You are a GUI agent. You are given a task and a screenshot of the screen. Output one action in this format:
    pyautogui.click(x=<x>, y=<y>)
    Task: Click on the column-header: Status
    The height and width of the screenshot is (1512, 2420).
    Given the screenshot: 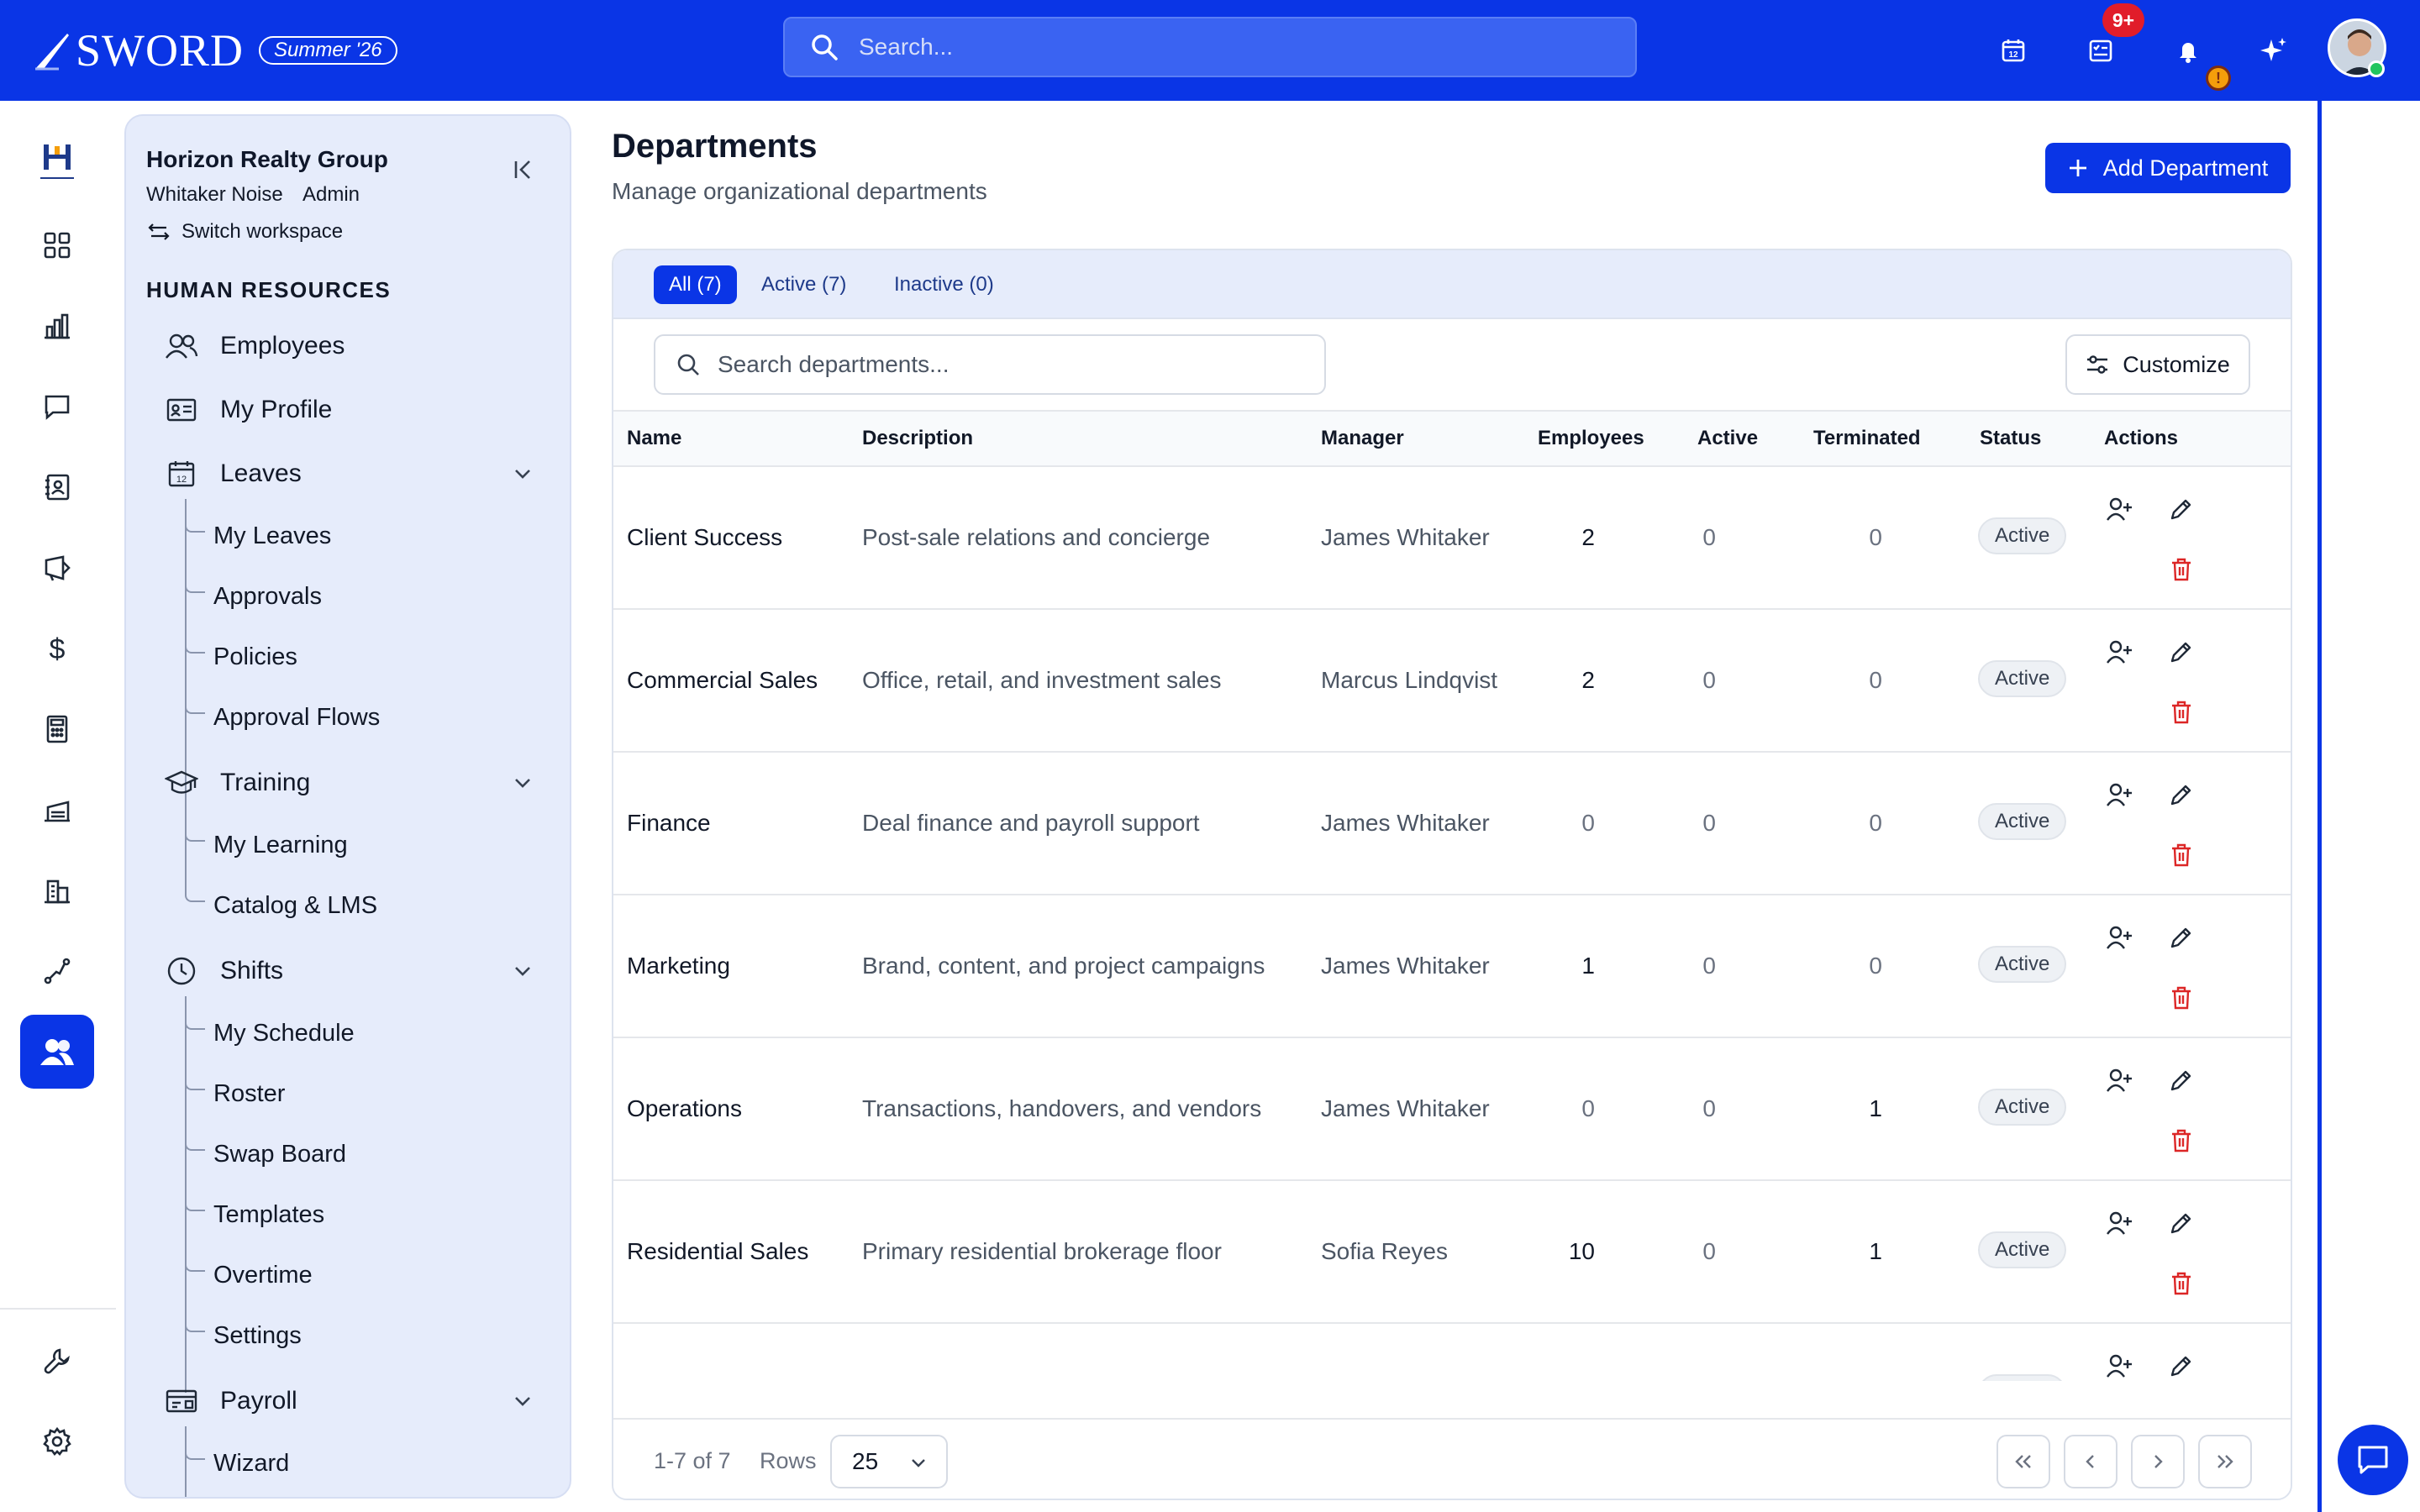 What is the action you would take?
    pyautogui.click(x=2010, y=438)
    